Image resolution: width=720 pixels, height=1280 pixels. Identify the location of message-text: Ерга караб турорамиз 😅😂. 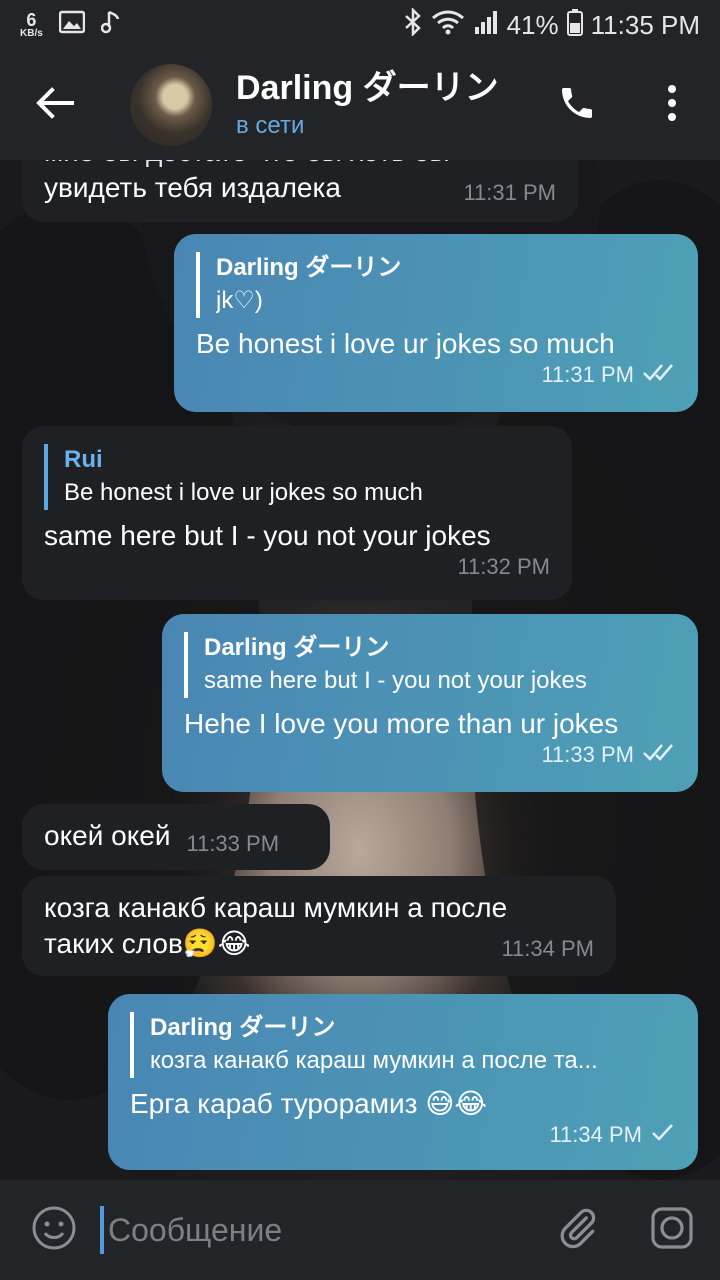
(309, 1103).